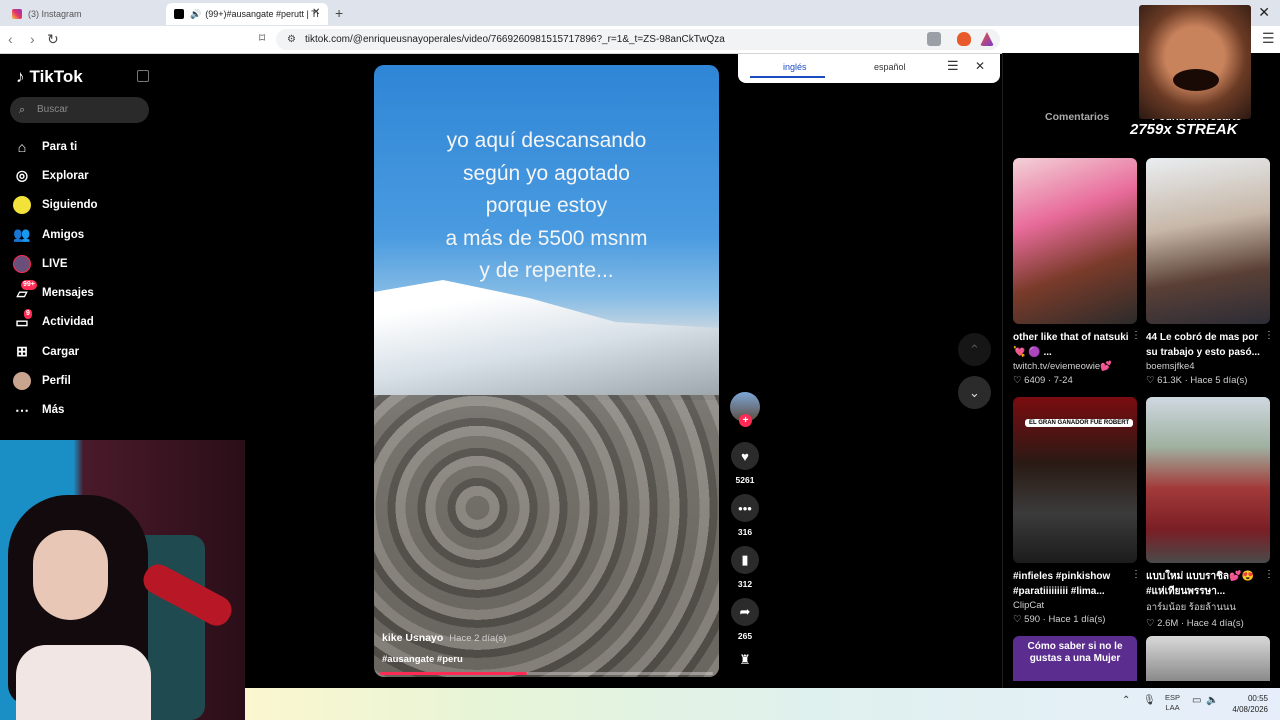  What do you see at coordinates (1149, 700) in the screenshot?
I see `mic-icon: 🎙` at bounding box center [1149, 700].